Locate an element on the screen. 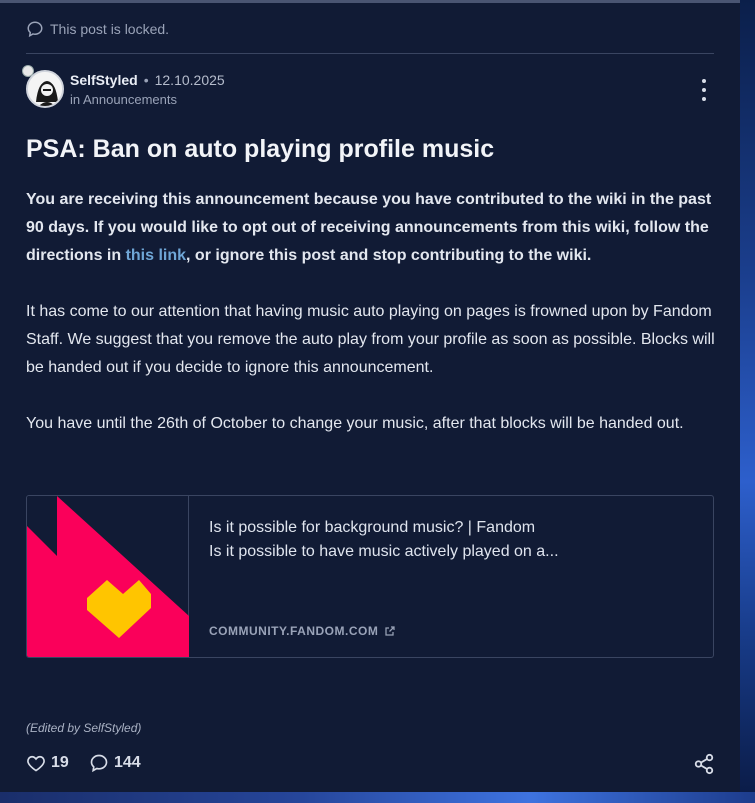  like-button: 19 is located at coordinates (47, 763).